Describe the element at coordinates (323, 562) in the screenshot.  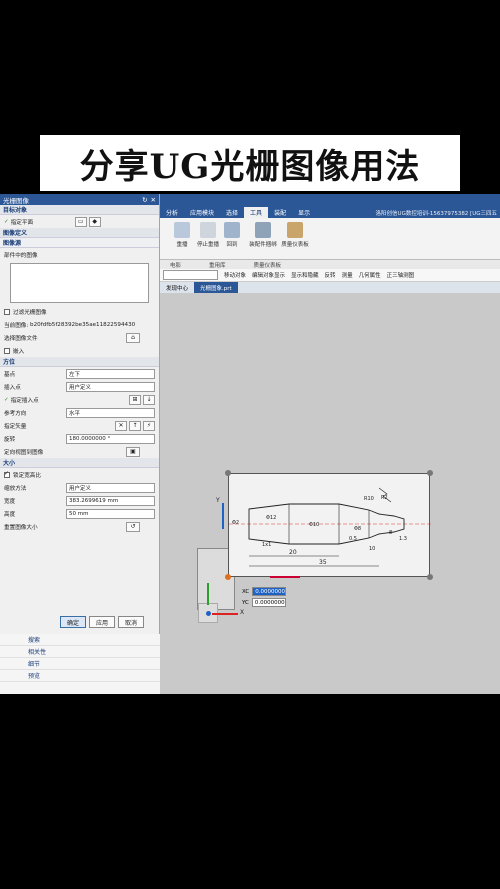
I see `svg-text: 35` at that location.